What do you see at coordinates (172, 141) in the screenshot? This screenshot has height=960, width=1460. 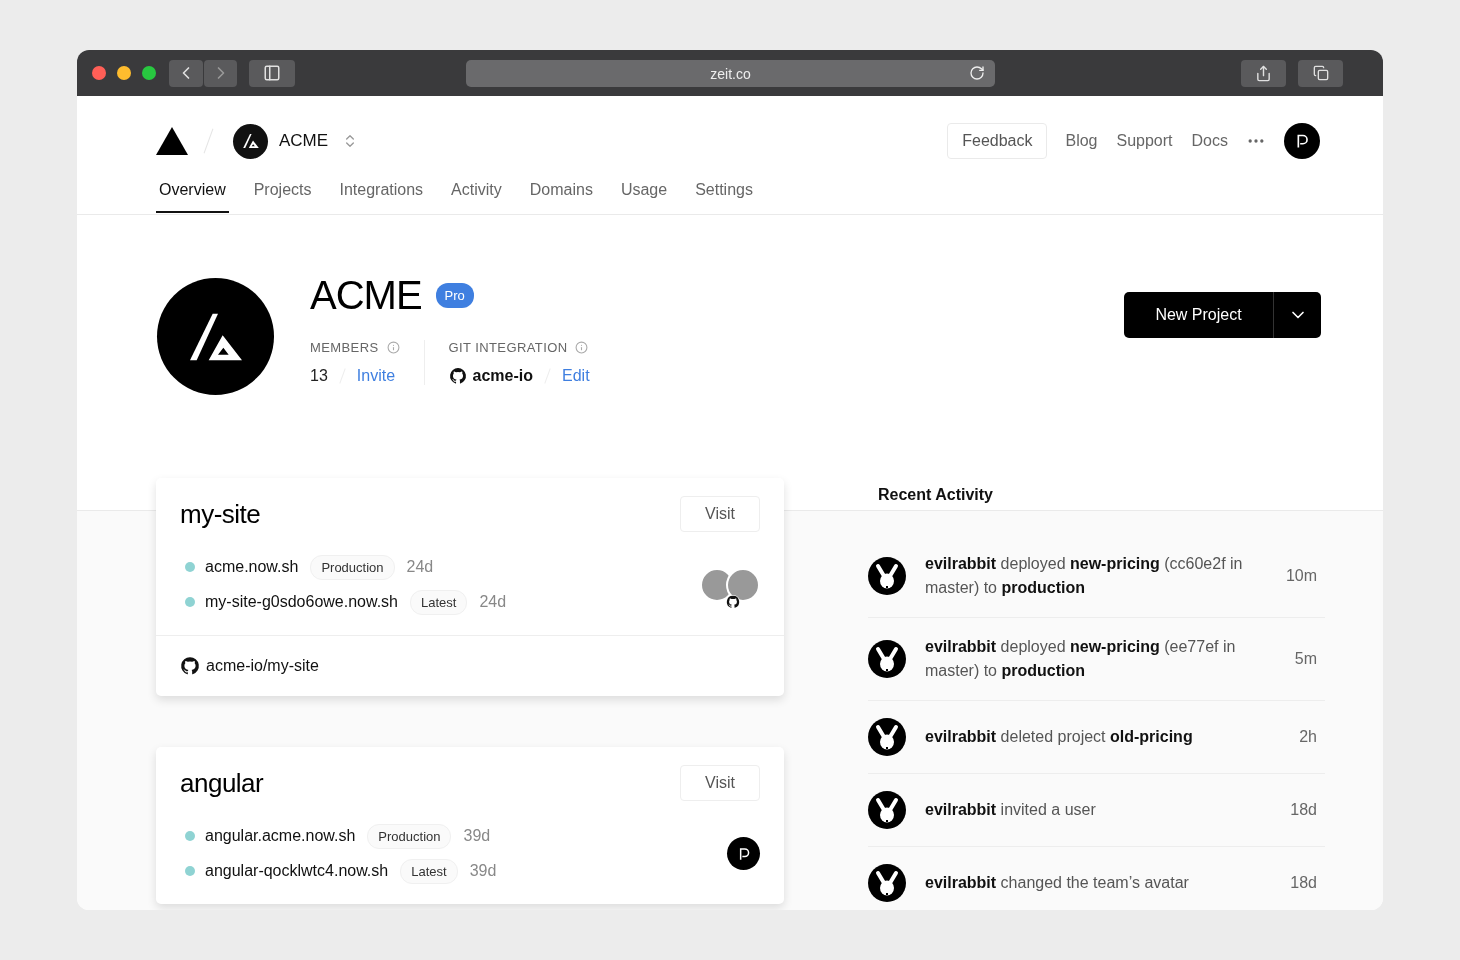 I see `triangle-logo-icon` at bounding box center [172, 141].